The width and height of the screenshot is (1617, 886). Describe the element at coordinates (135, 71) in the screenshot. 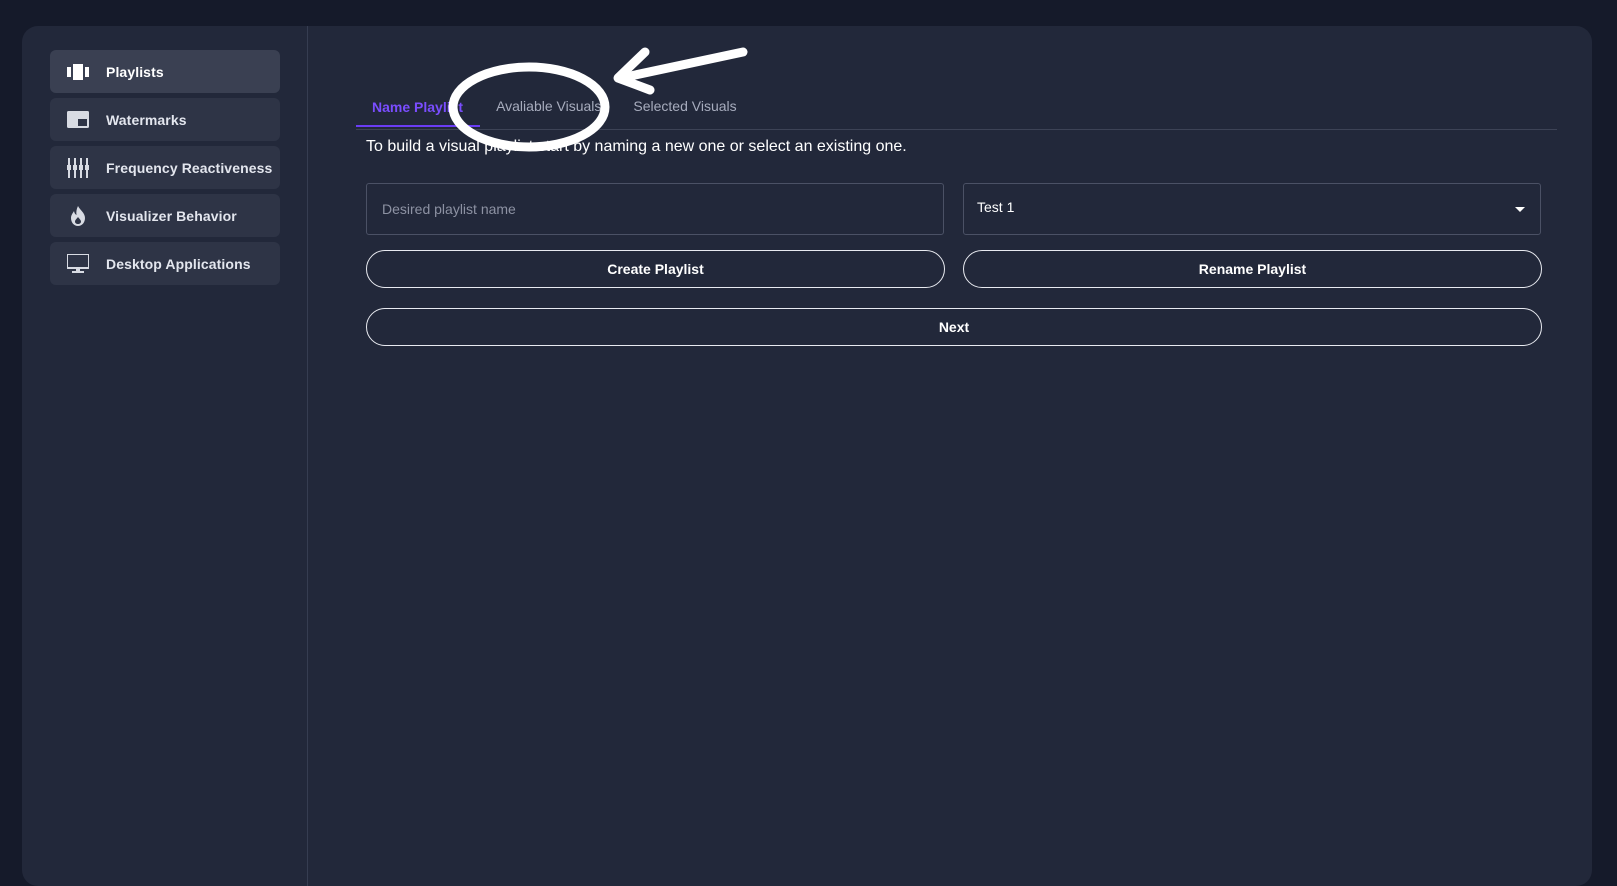

I see `sidebar-item-label: Playlists` at that location.